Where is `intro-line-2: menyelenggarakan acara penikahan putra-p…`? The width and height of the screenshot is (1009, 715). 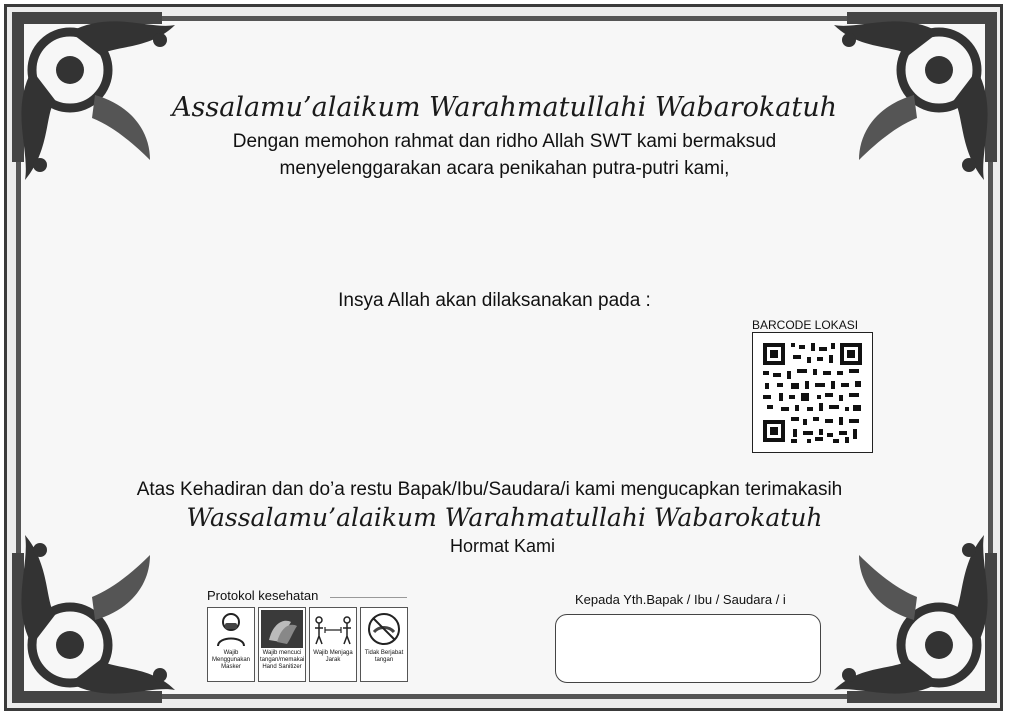 intro-line-2: menyelenggarakan acara penikahan putra-p… is located at coordinates (504, 168).